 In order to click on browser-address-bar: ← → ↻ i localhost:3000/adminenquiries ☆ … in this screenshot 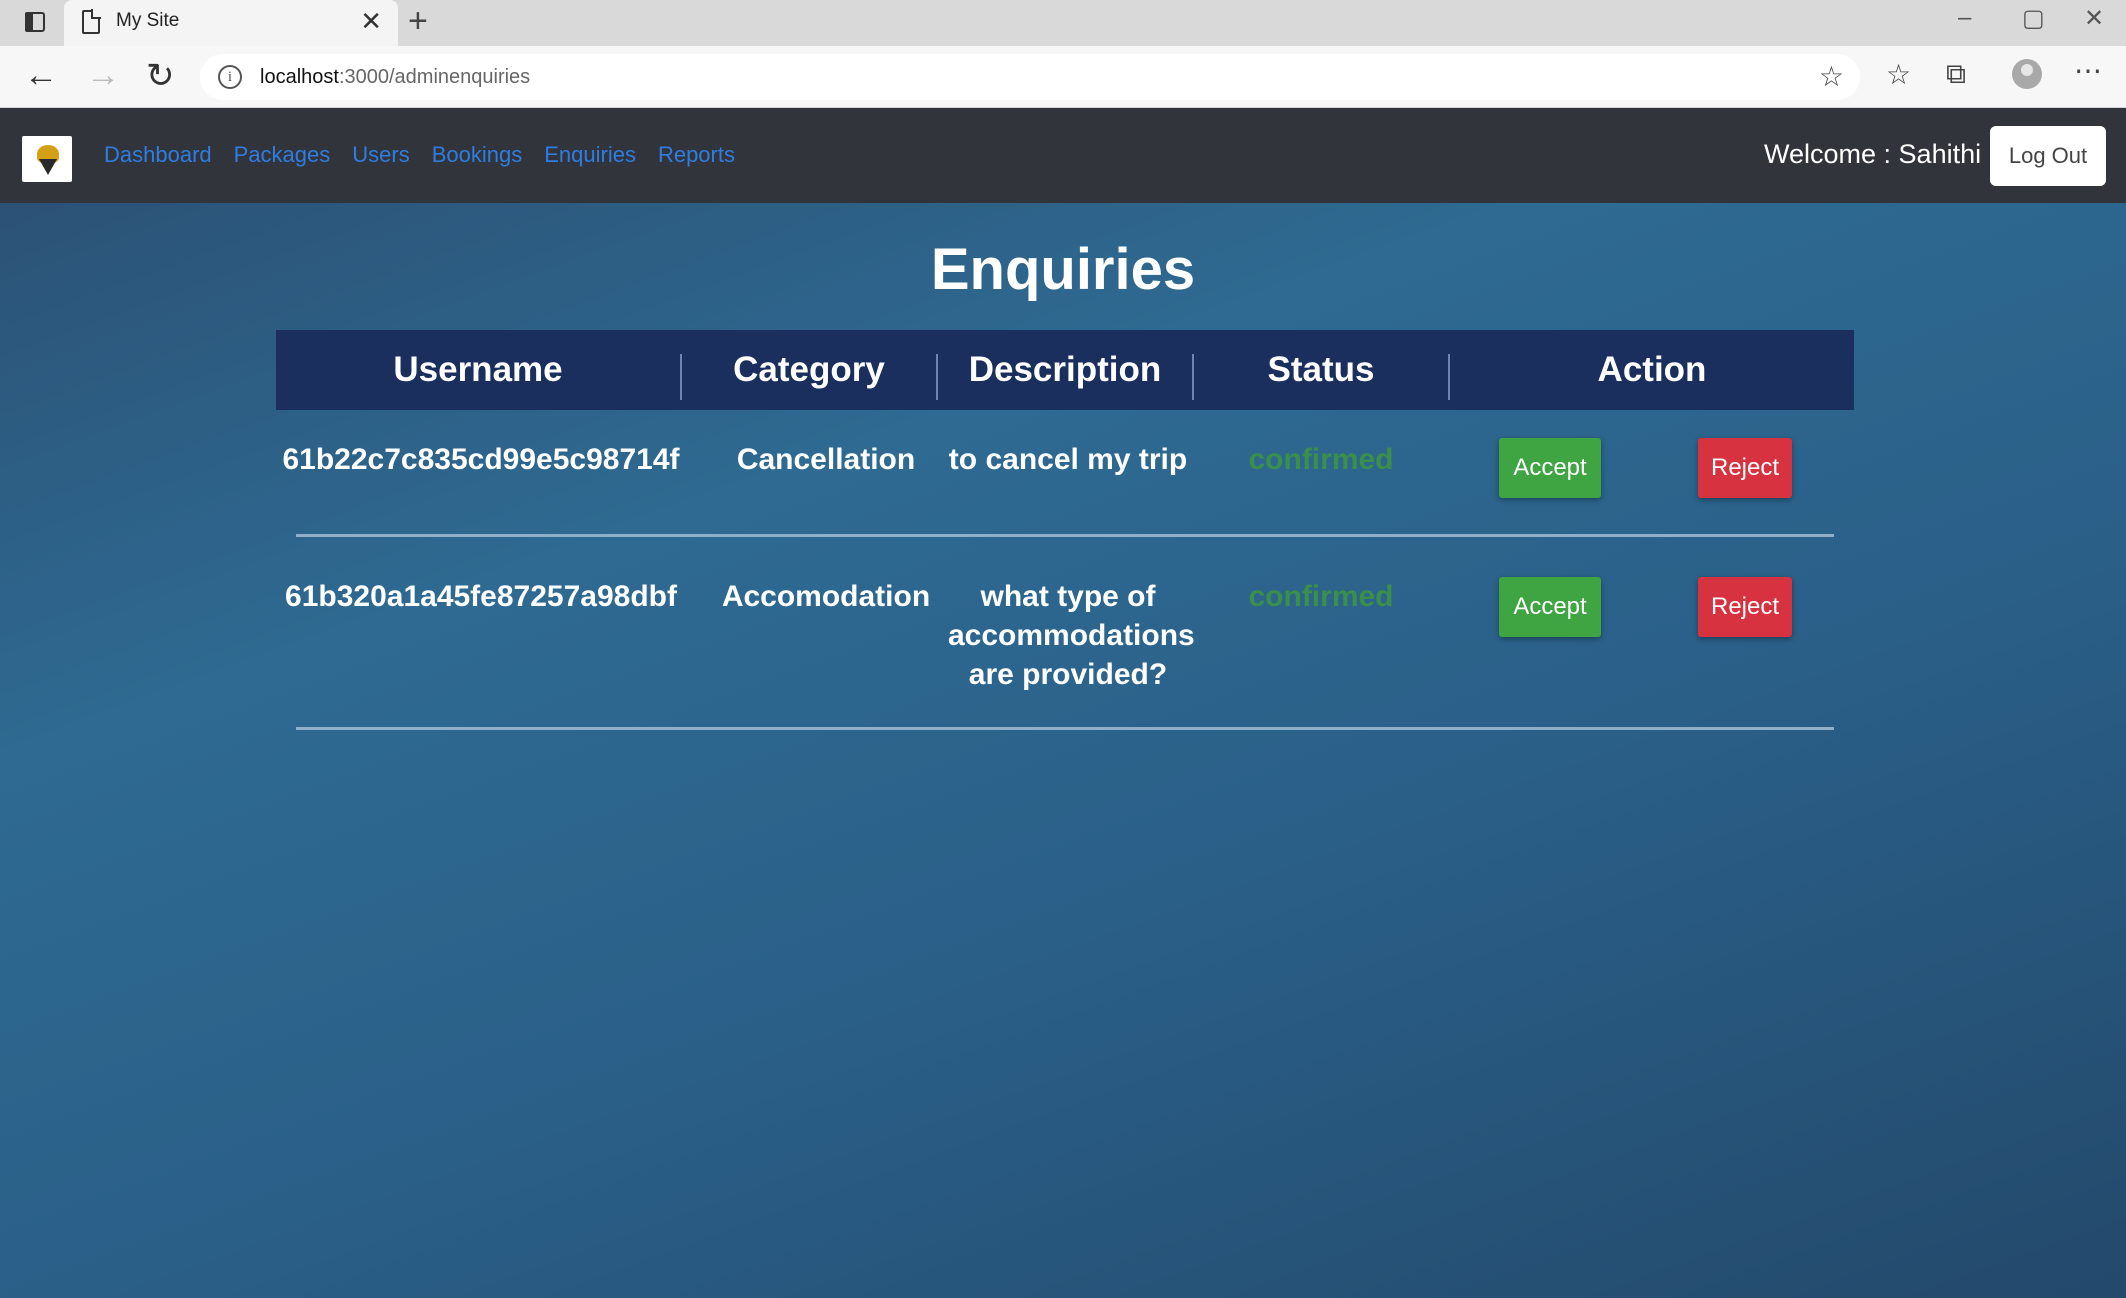, I will do `click(1063, 77)`.